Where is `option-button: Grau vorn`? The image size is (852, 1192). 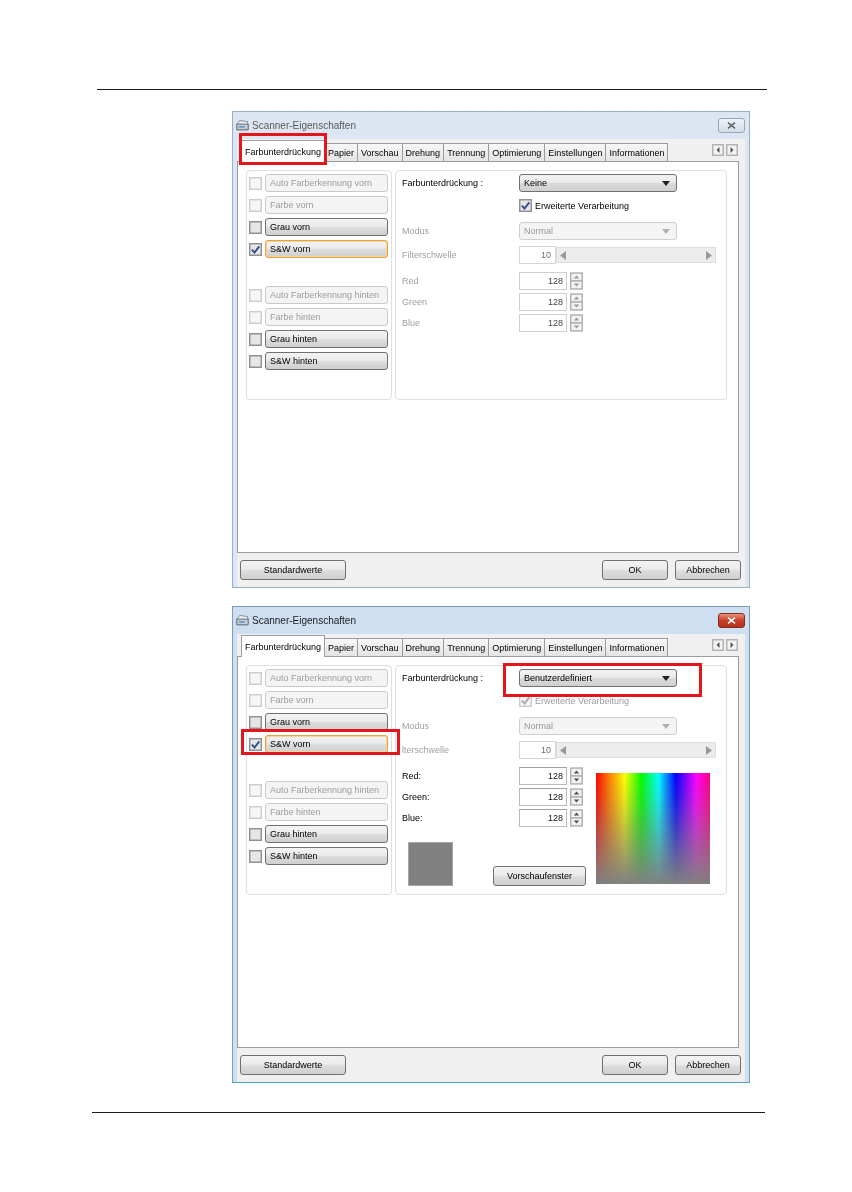
option-button: Grau vorn is located at coordinates (326, 227).